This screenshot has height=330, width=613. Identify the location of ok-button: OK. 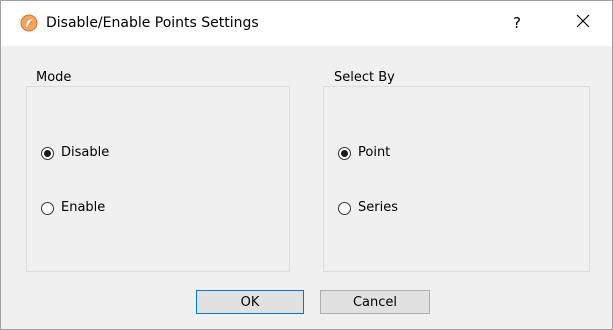
(250, 302).